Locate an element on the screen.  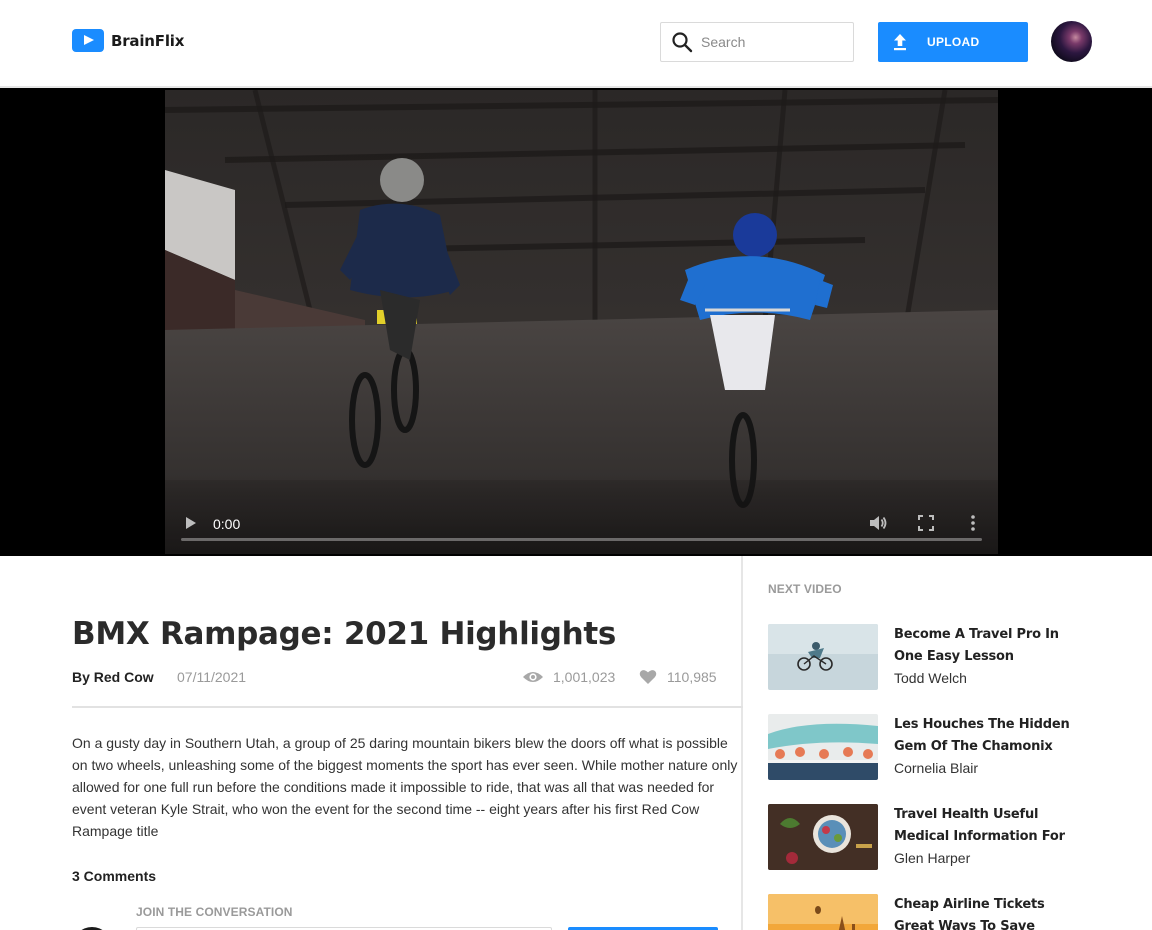
site-header: BrainFlix UPLOAD is located at coordinates (576, 44).